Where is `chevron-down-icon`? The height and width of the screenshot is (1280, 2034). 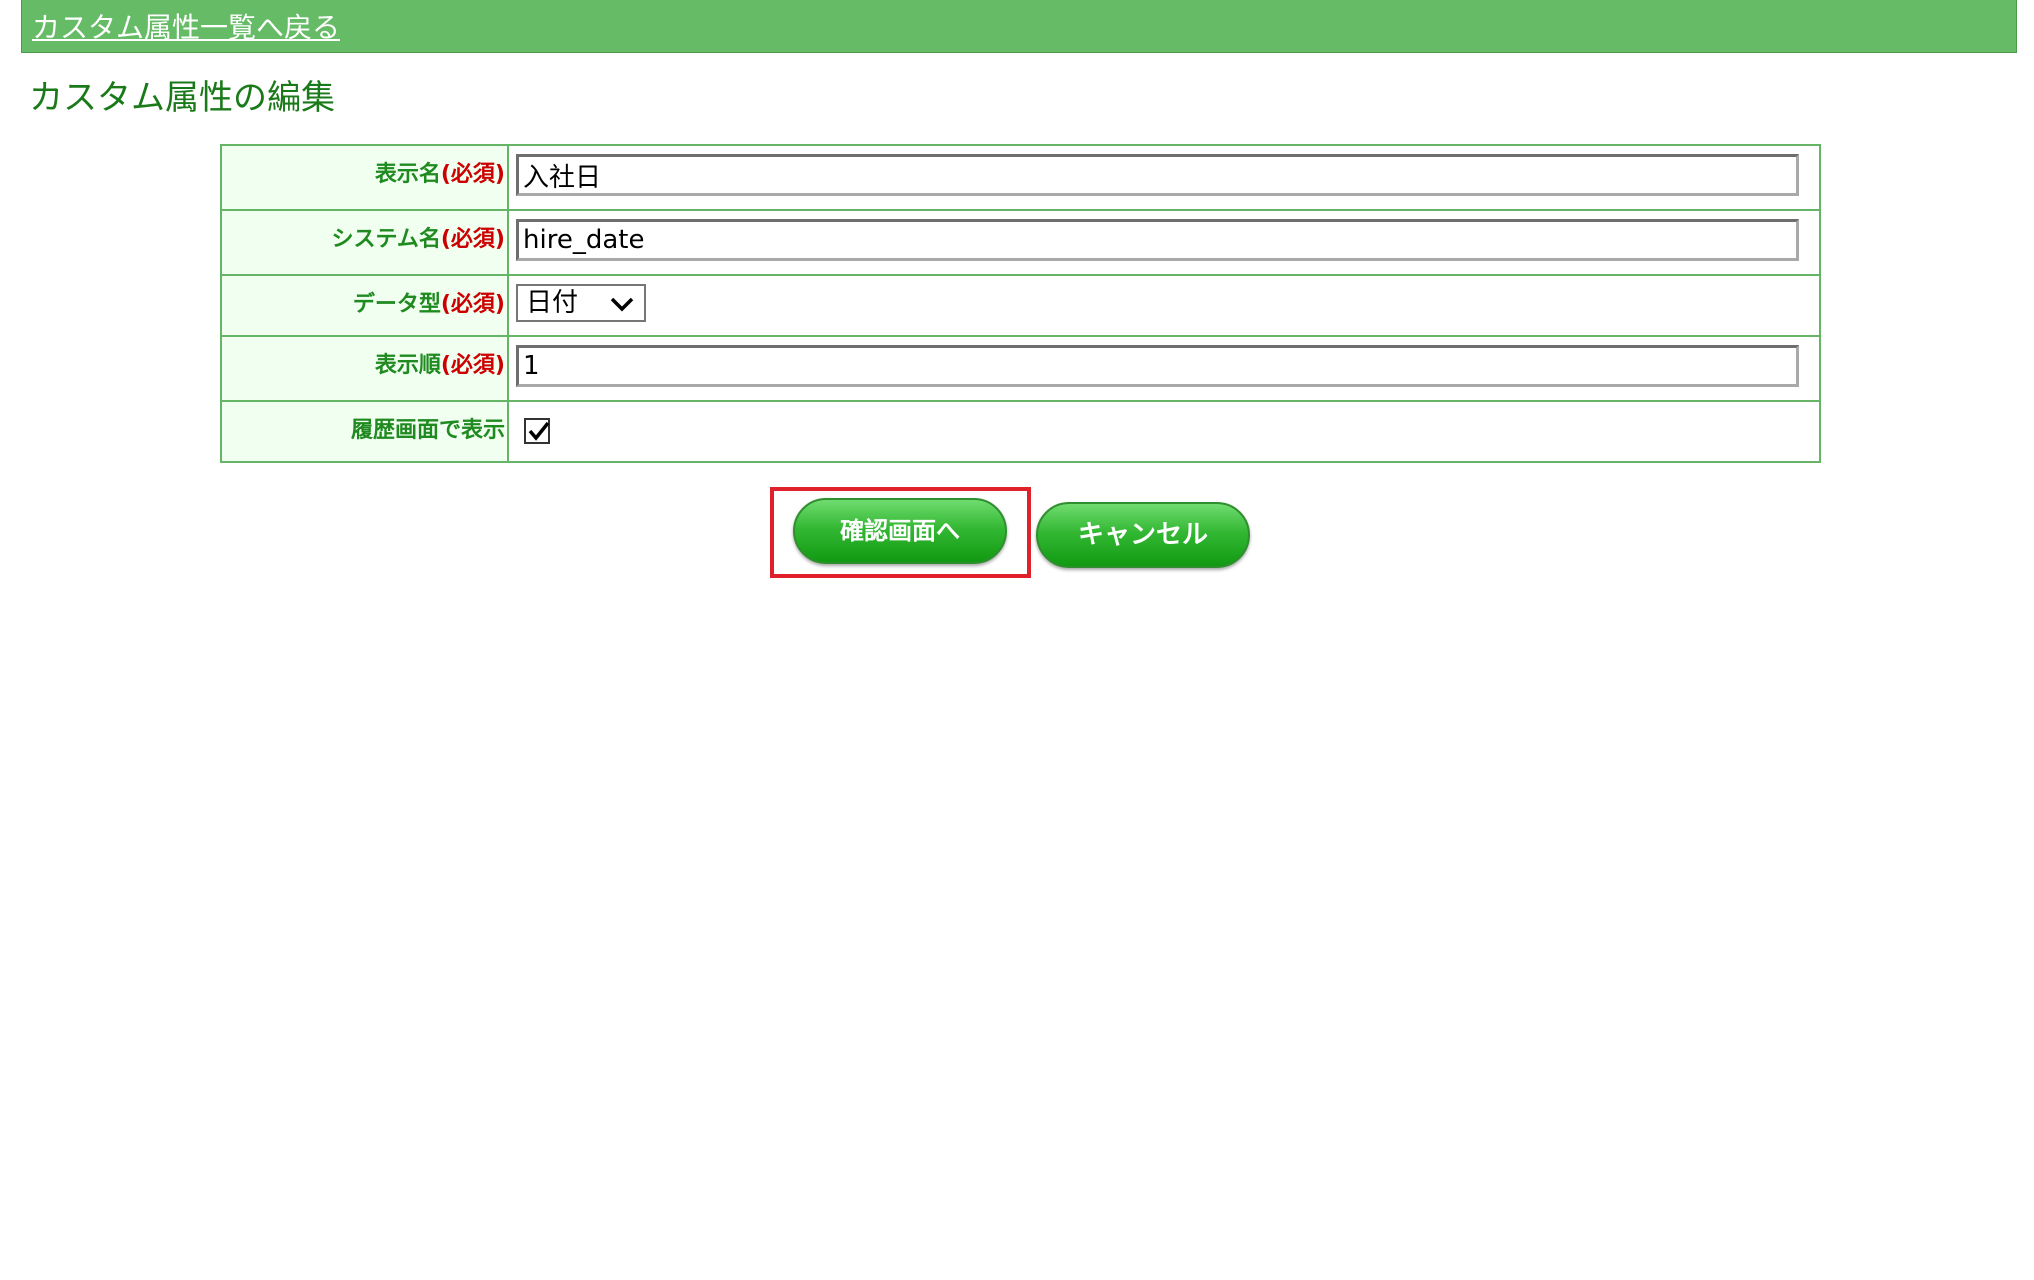 chevron-down-icon is located at coordinates (622, 304).